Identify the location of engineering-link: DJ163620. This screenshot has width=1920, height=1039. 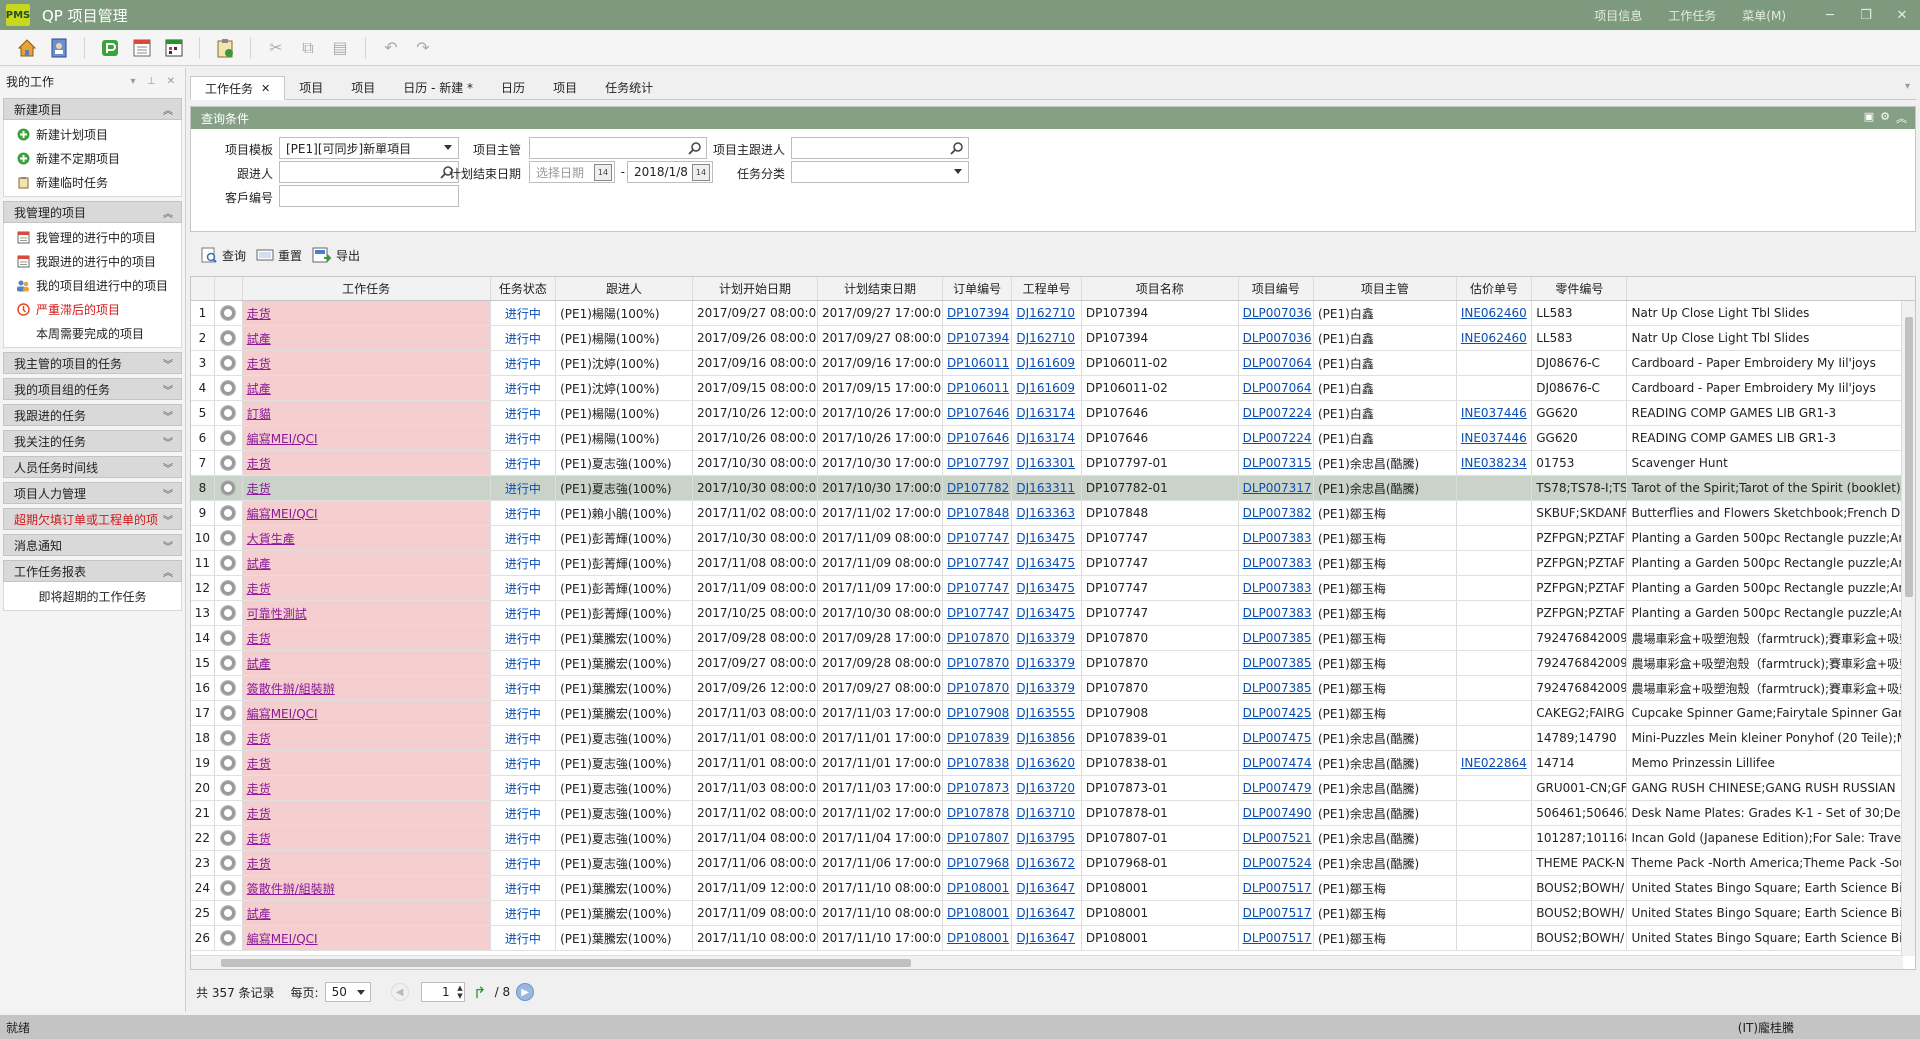
(1045, 763).